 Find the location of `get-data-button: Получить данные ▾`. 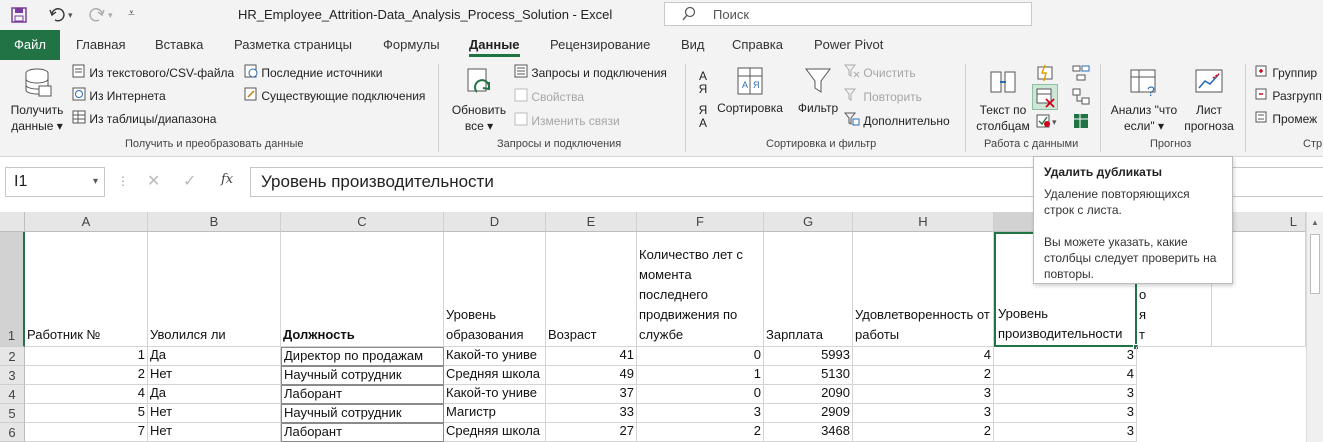

get-data-button: Получить данные ▾ is located at coordinates (37, 100).